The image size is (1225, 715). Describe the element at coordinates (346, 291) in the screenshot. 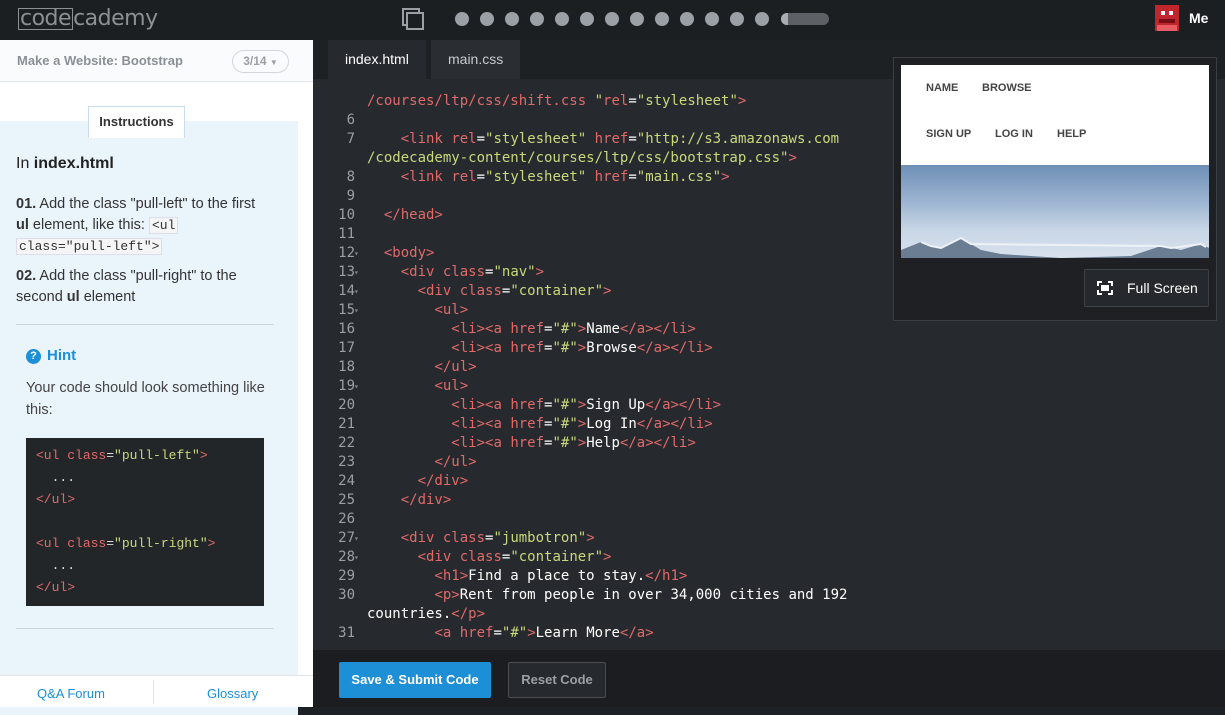

I see `line-number: 14` at that location.